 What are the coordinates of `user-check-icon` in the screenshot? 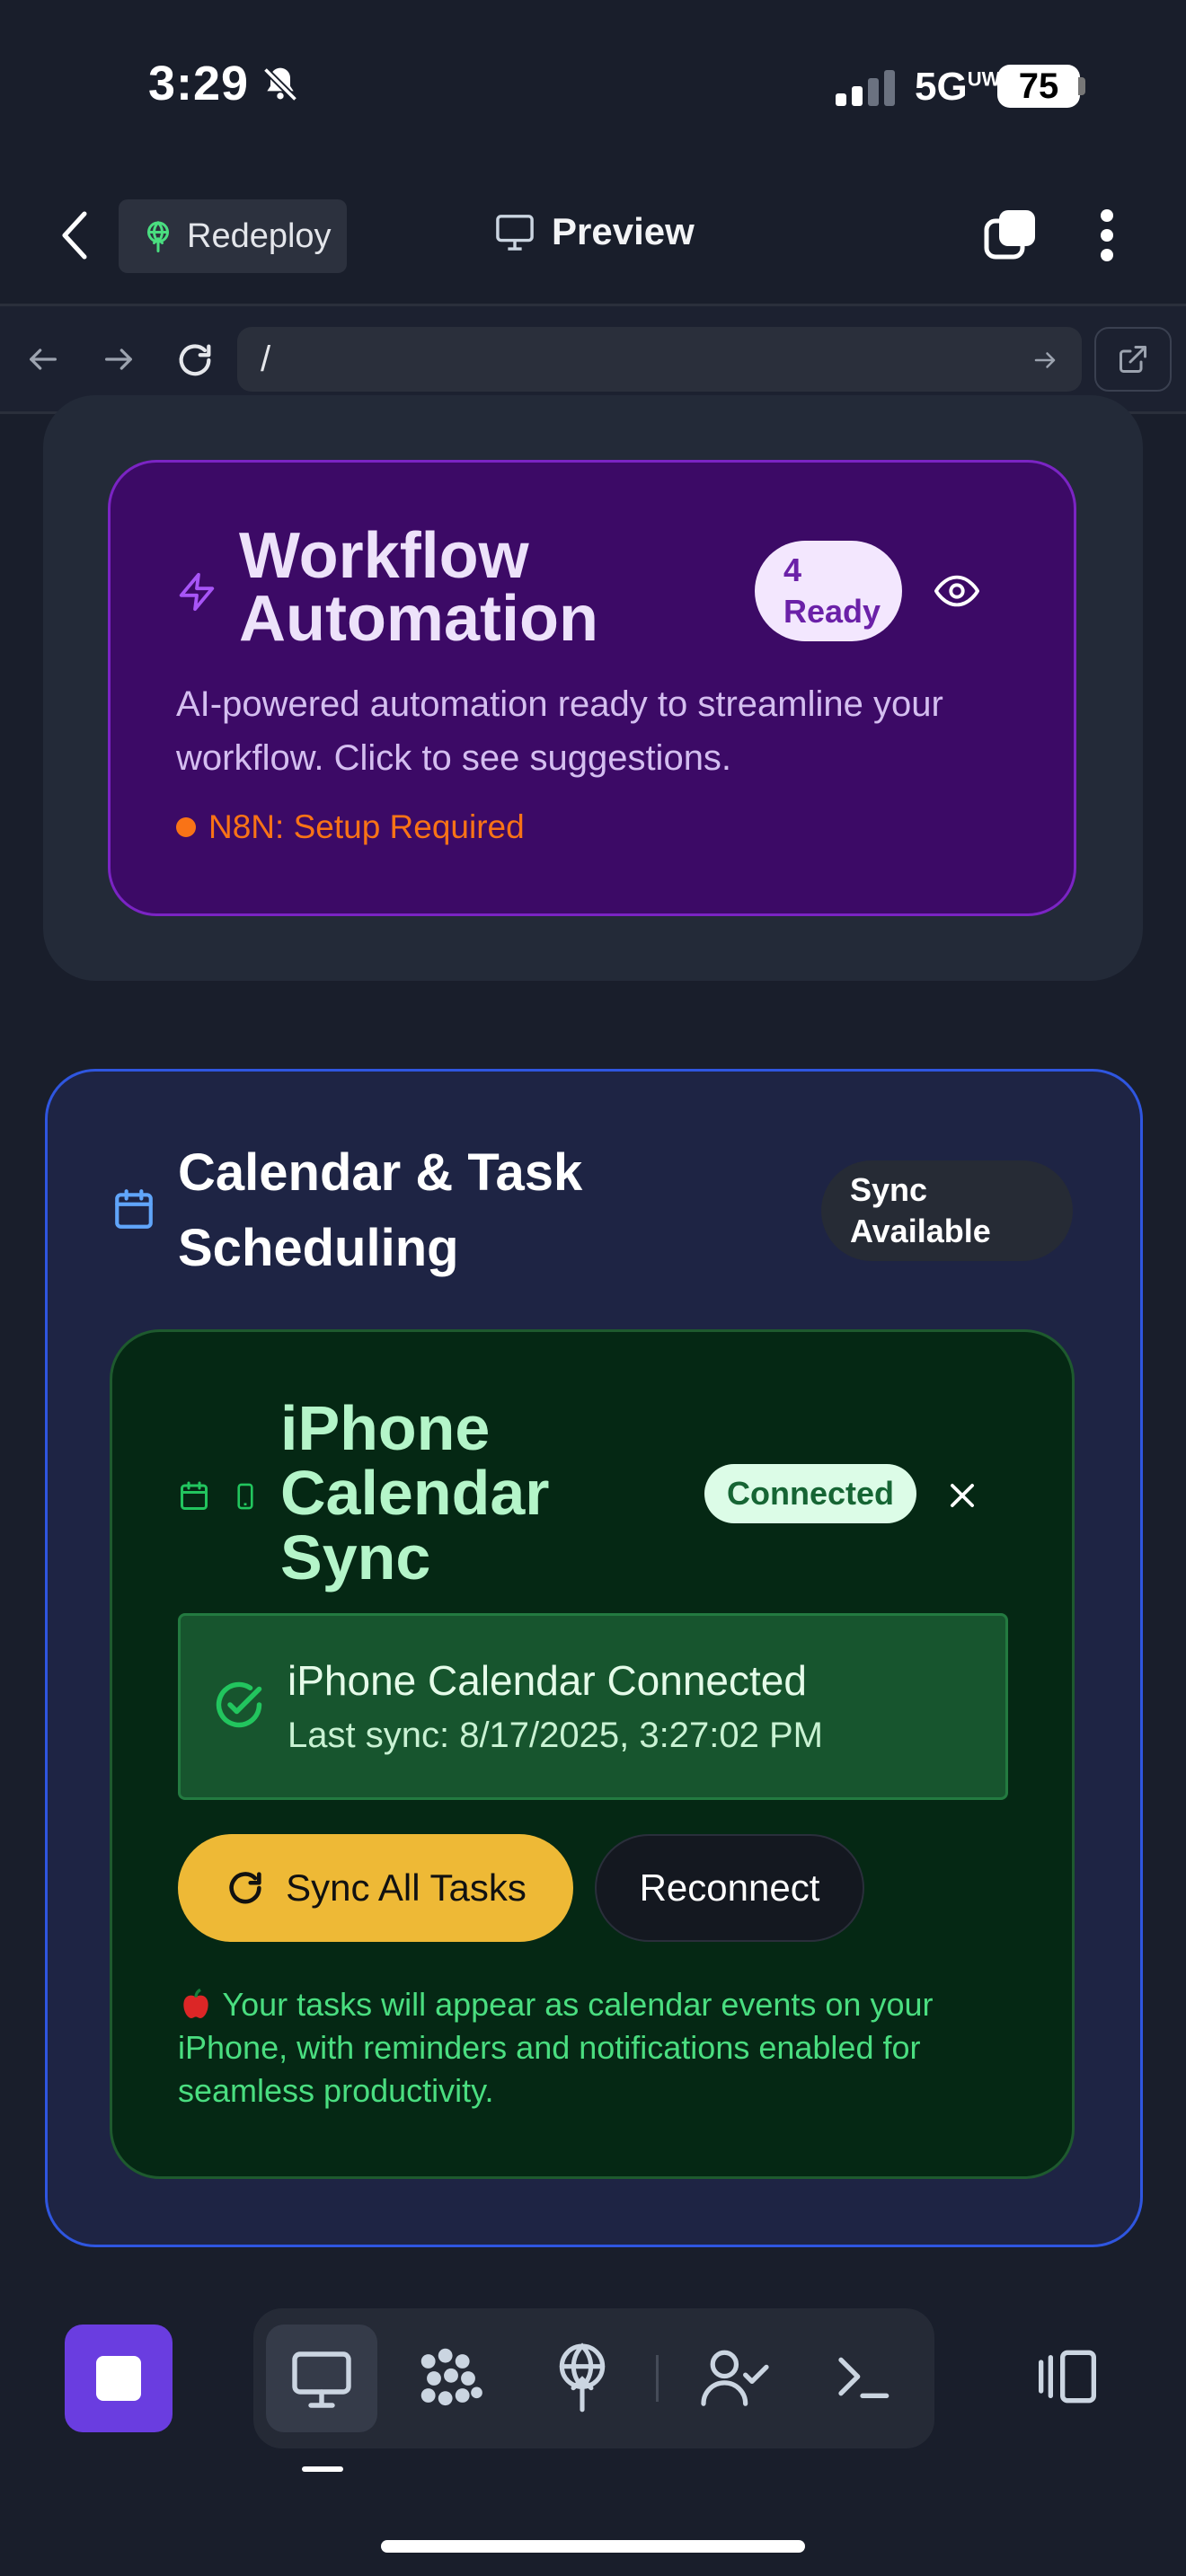 It's located at (735, 2377).